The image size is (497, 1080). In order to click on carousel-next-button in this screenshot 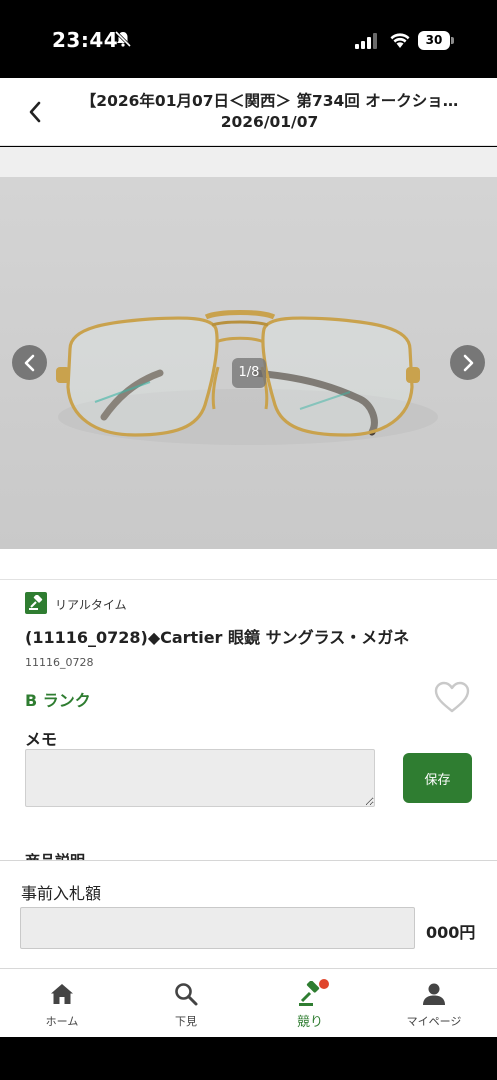, I will do `click(467, 362)`.